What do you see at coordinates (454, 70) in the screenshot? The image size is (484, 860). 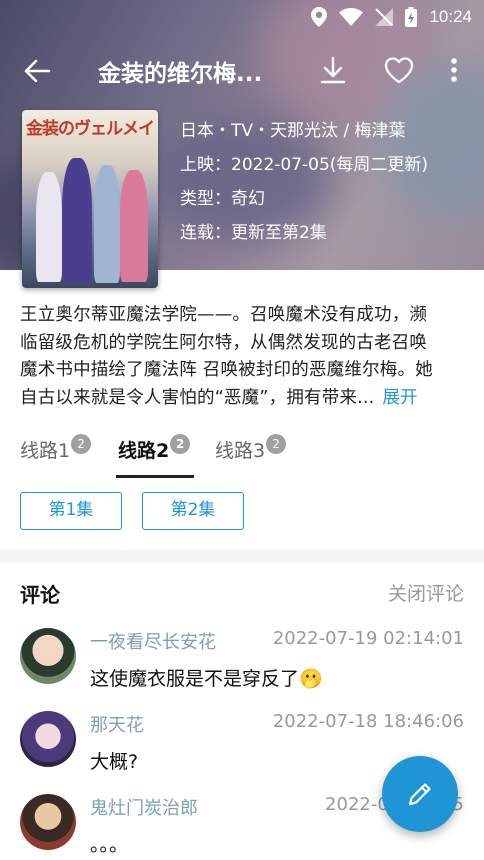 I see `more-vert-icon` at bounding box center [454, 70].